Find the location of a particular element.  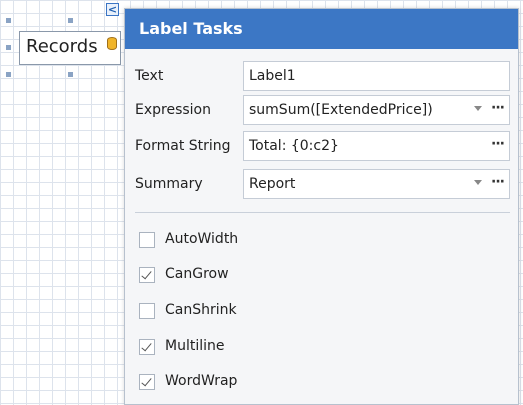

text-field: Label1 is located at coordinates (376, 76).